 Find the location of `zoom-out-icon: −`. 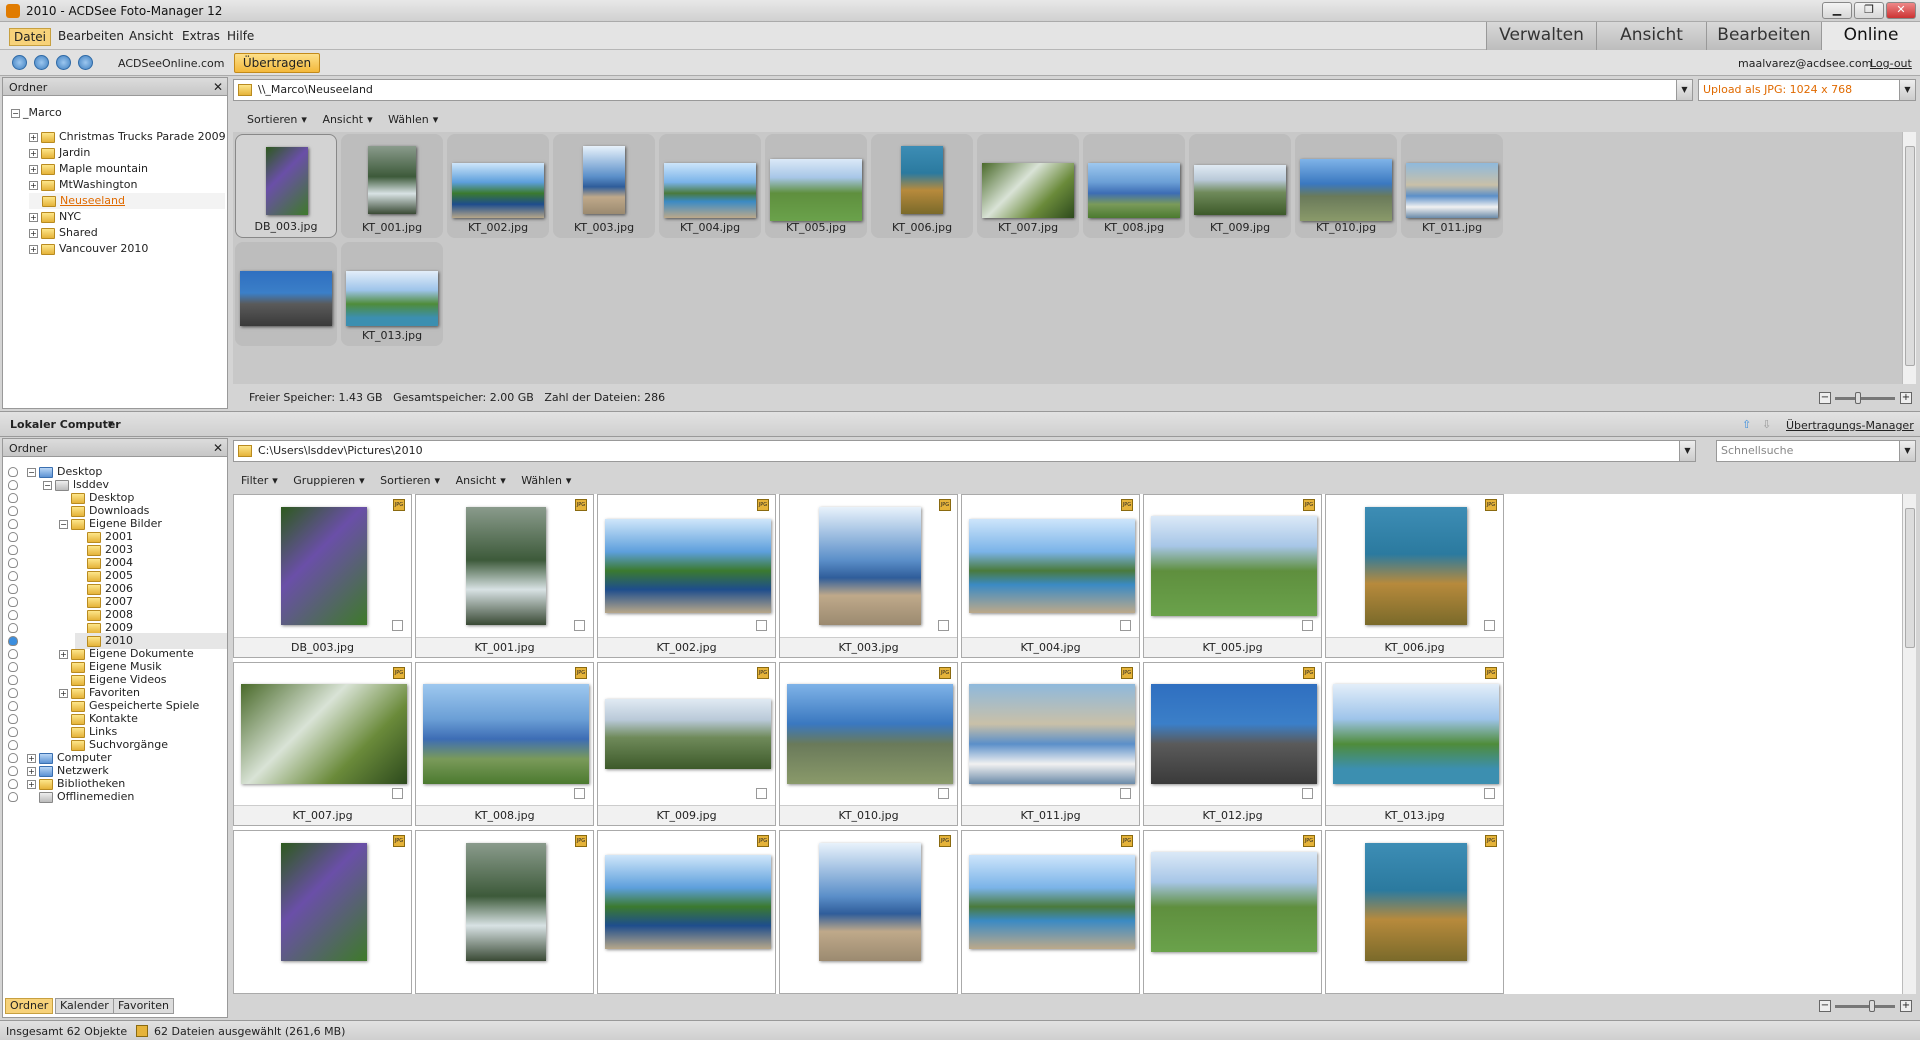

zoom-out-icon: − is located at coordinates (1825, 398).